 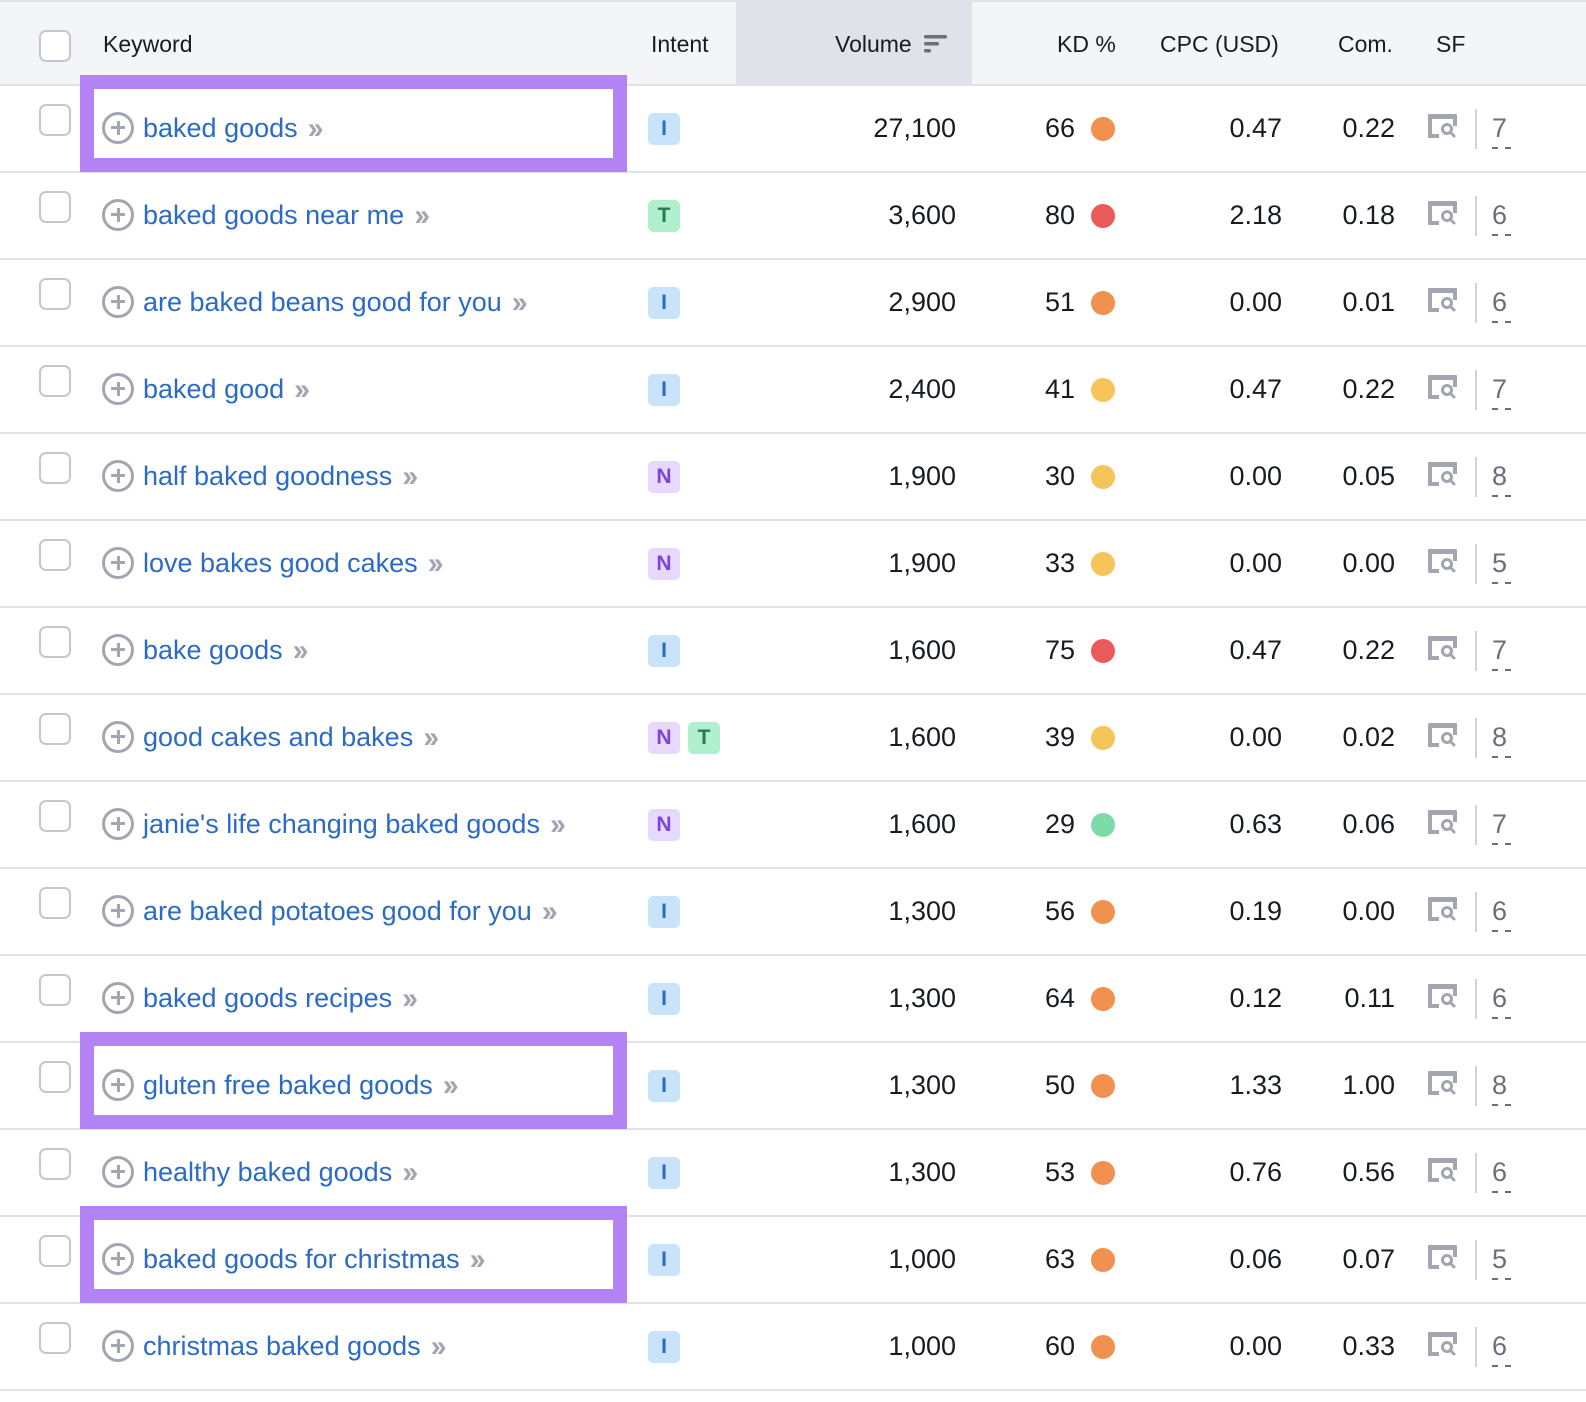 What do you see at coordinates (1450, 44) in the screenshot?
I see `header-sf: SF` at bounding box center [1450, 44].